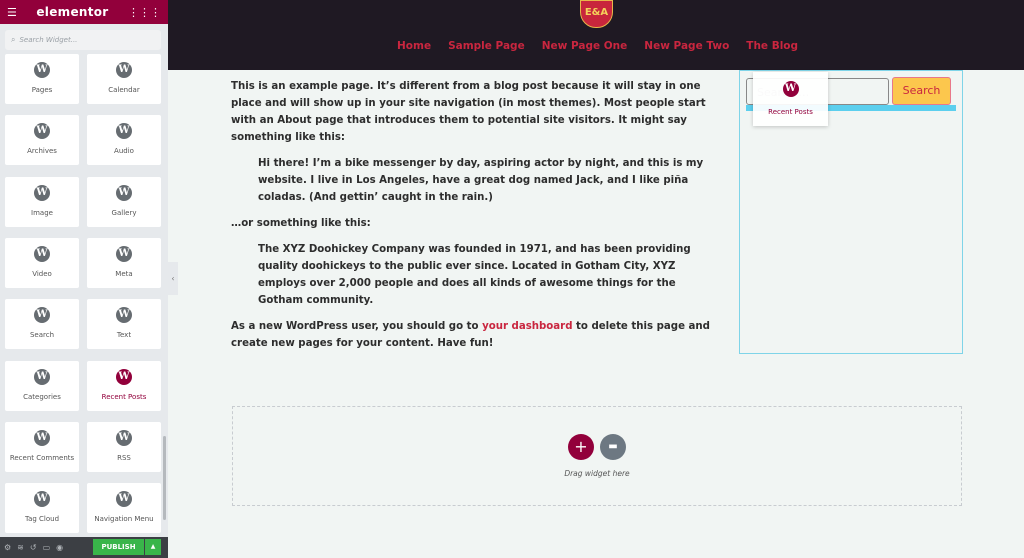 The width and height of the screenshot is (1024, 558). What do you see at coordinates (42, 79) in the screenshot?
I see `widget-pages: W Pages` at bounding box center [42, 79].